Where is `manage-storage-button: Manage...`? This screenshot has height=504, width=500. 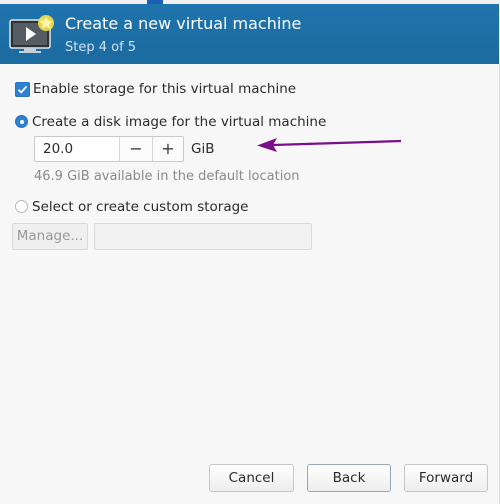
manage-storage-button: Manage... is located at coordinates (50, 236).